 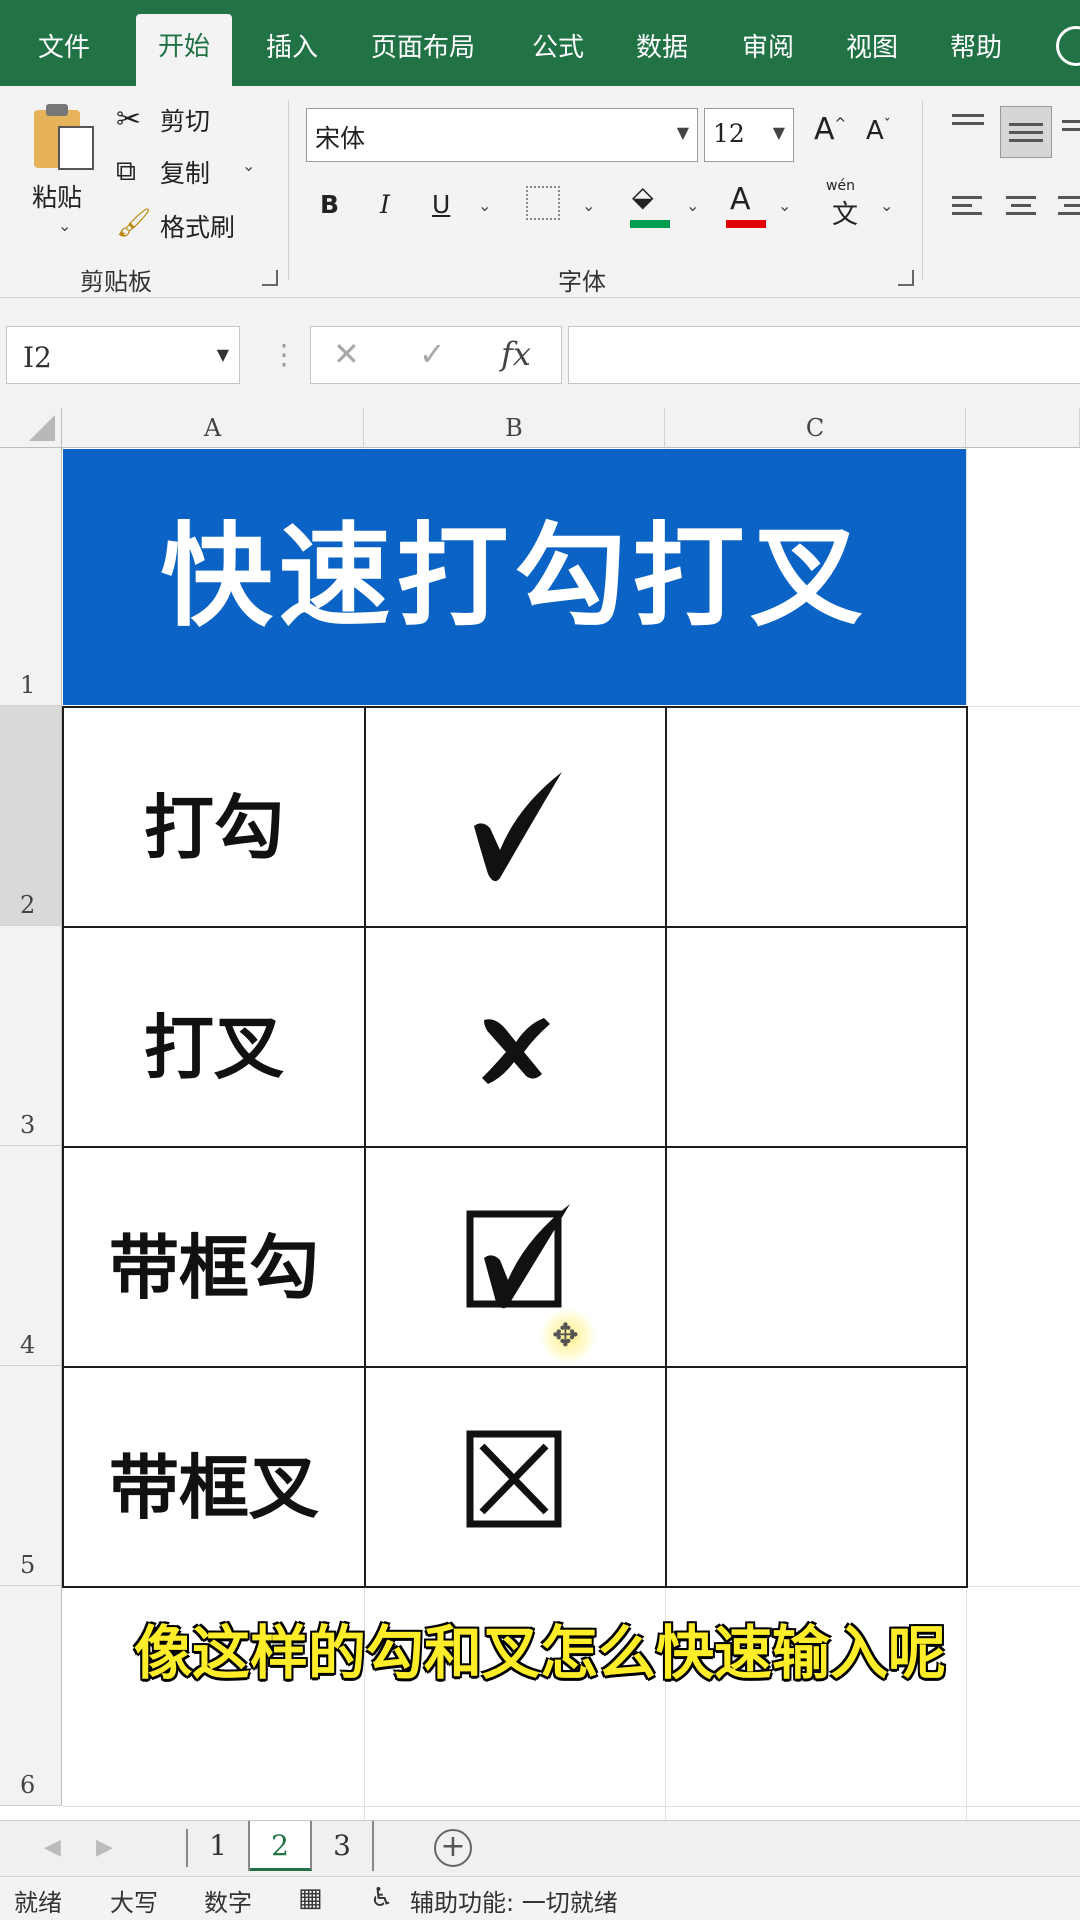 I want to click on tab-view: 视图, so click(x=872, y=43).